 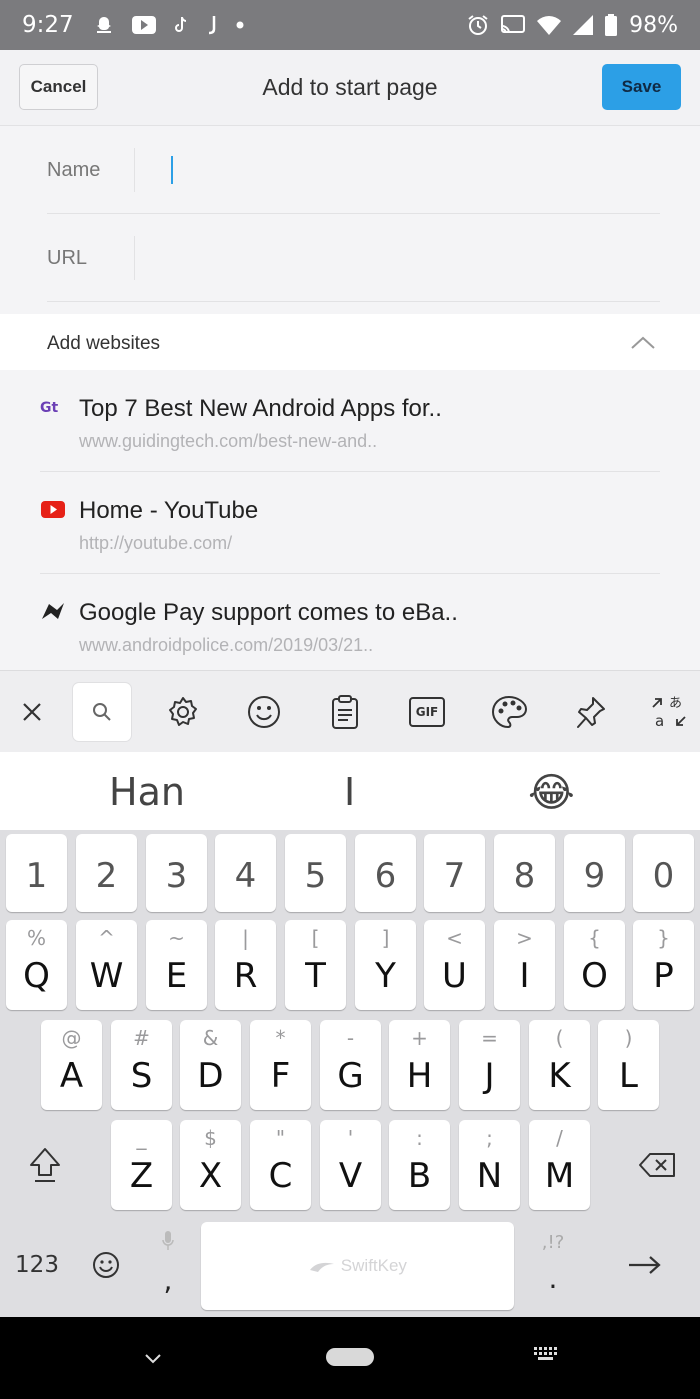 I want to click on suggestion-bar: Han I 😂, so click(x=350, y=791).